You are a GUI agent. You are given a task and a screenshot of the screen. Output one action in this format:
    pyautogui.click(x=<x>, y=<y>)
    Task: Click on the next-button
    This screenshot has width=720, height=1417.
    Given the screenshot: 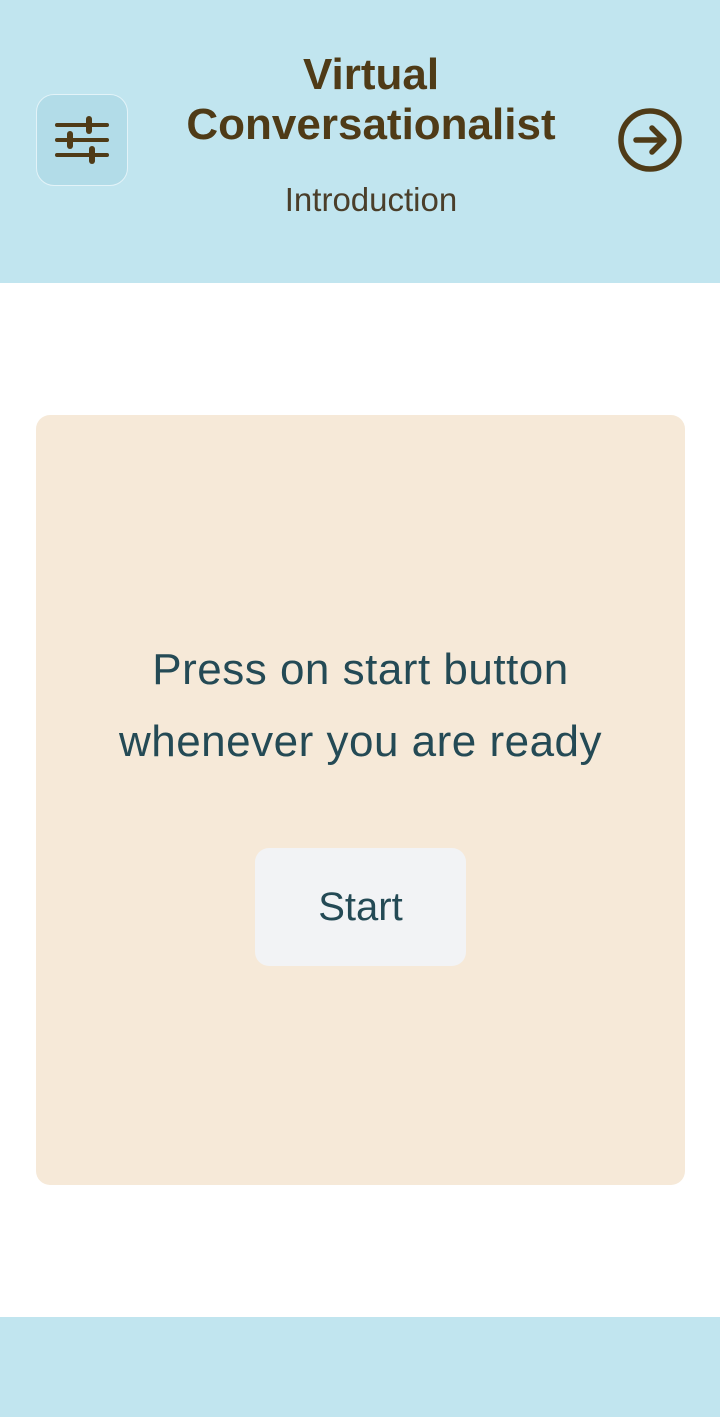 What is the action you would take?
    pyautogui.click(x=650, y=140)
    